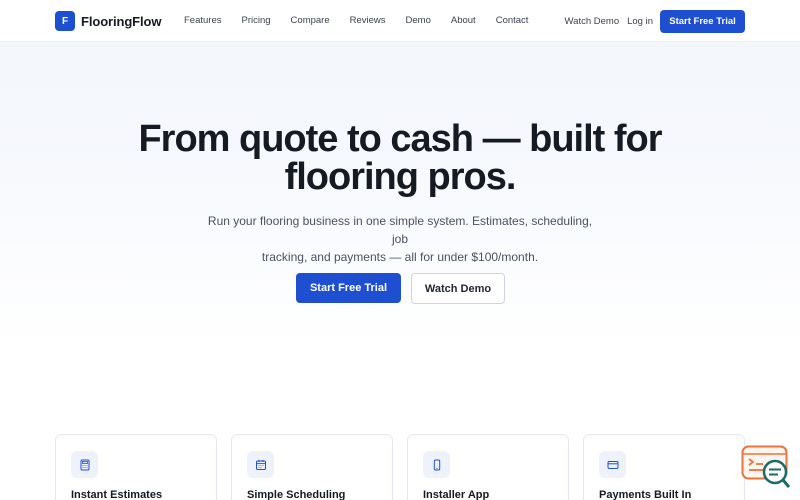 The height and width of the screenshot is (500, 800). I want to click on hero-buttons: Start Free Trial Watch Demo, so click(400, 288).